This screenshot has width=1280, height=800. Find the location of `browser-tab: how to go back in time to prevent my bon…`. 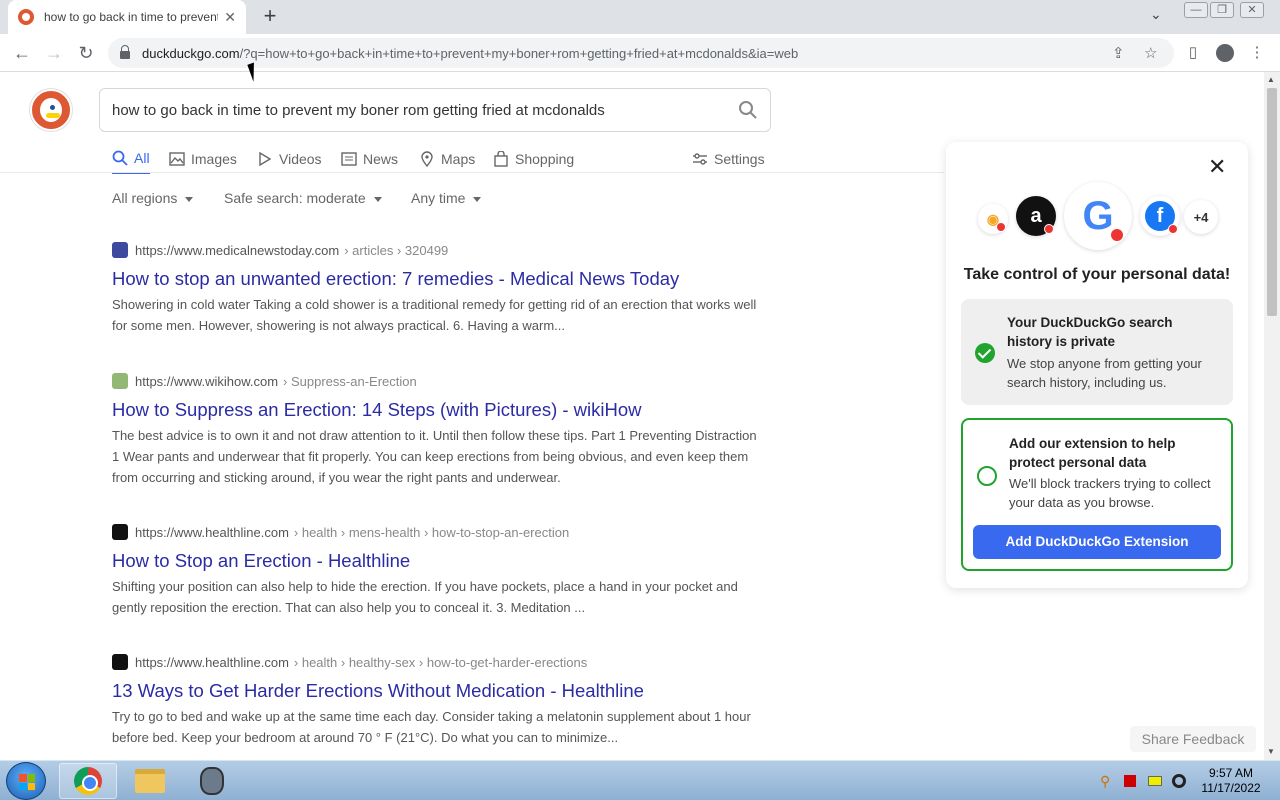

browser-tab: how to go back in time to prevent my bon… is located at coordinates (127, 17).